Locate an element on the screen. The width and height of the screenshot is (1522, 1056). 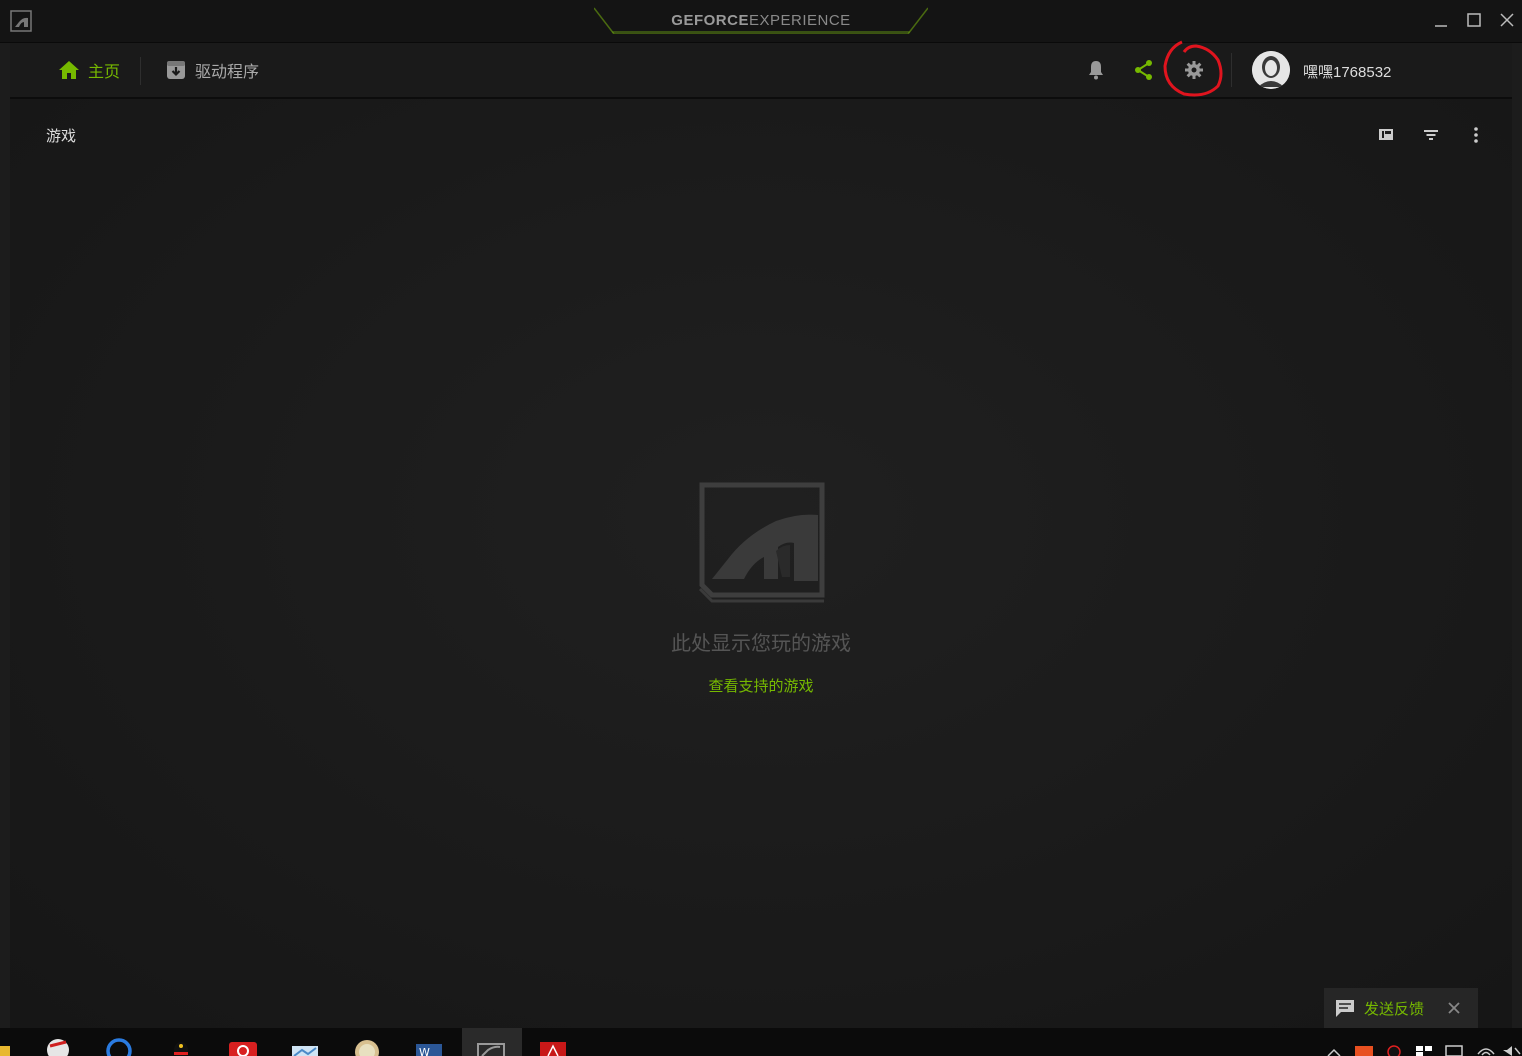
tray-qq-icon is located at coordinates (1394, 1044).